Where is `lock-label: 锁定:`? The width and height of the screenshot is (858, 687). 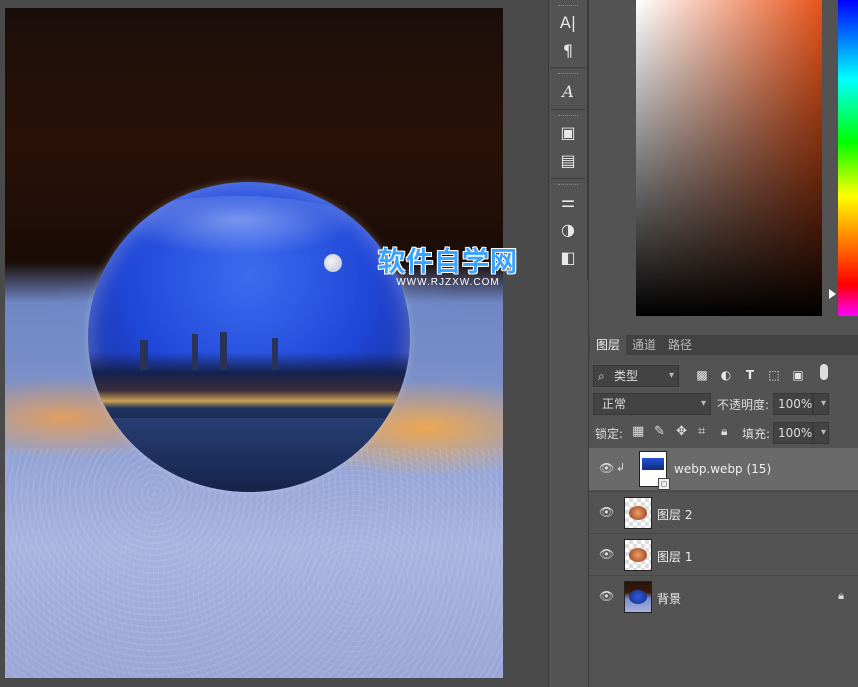 lock-label: 锁定: is located at coordinates (609, 434).